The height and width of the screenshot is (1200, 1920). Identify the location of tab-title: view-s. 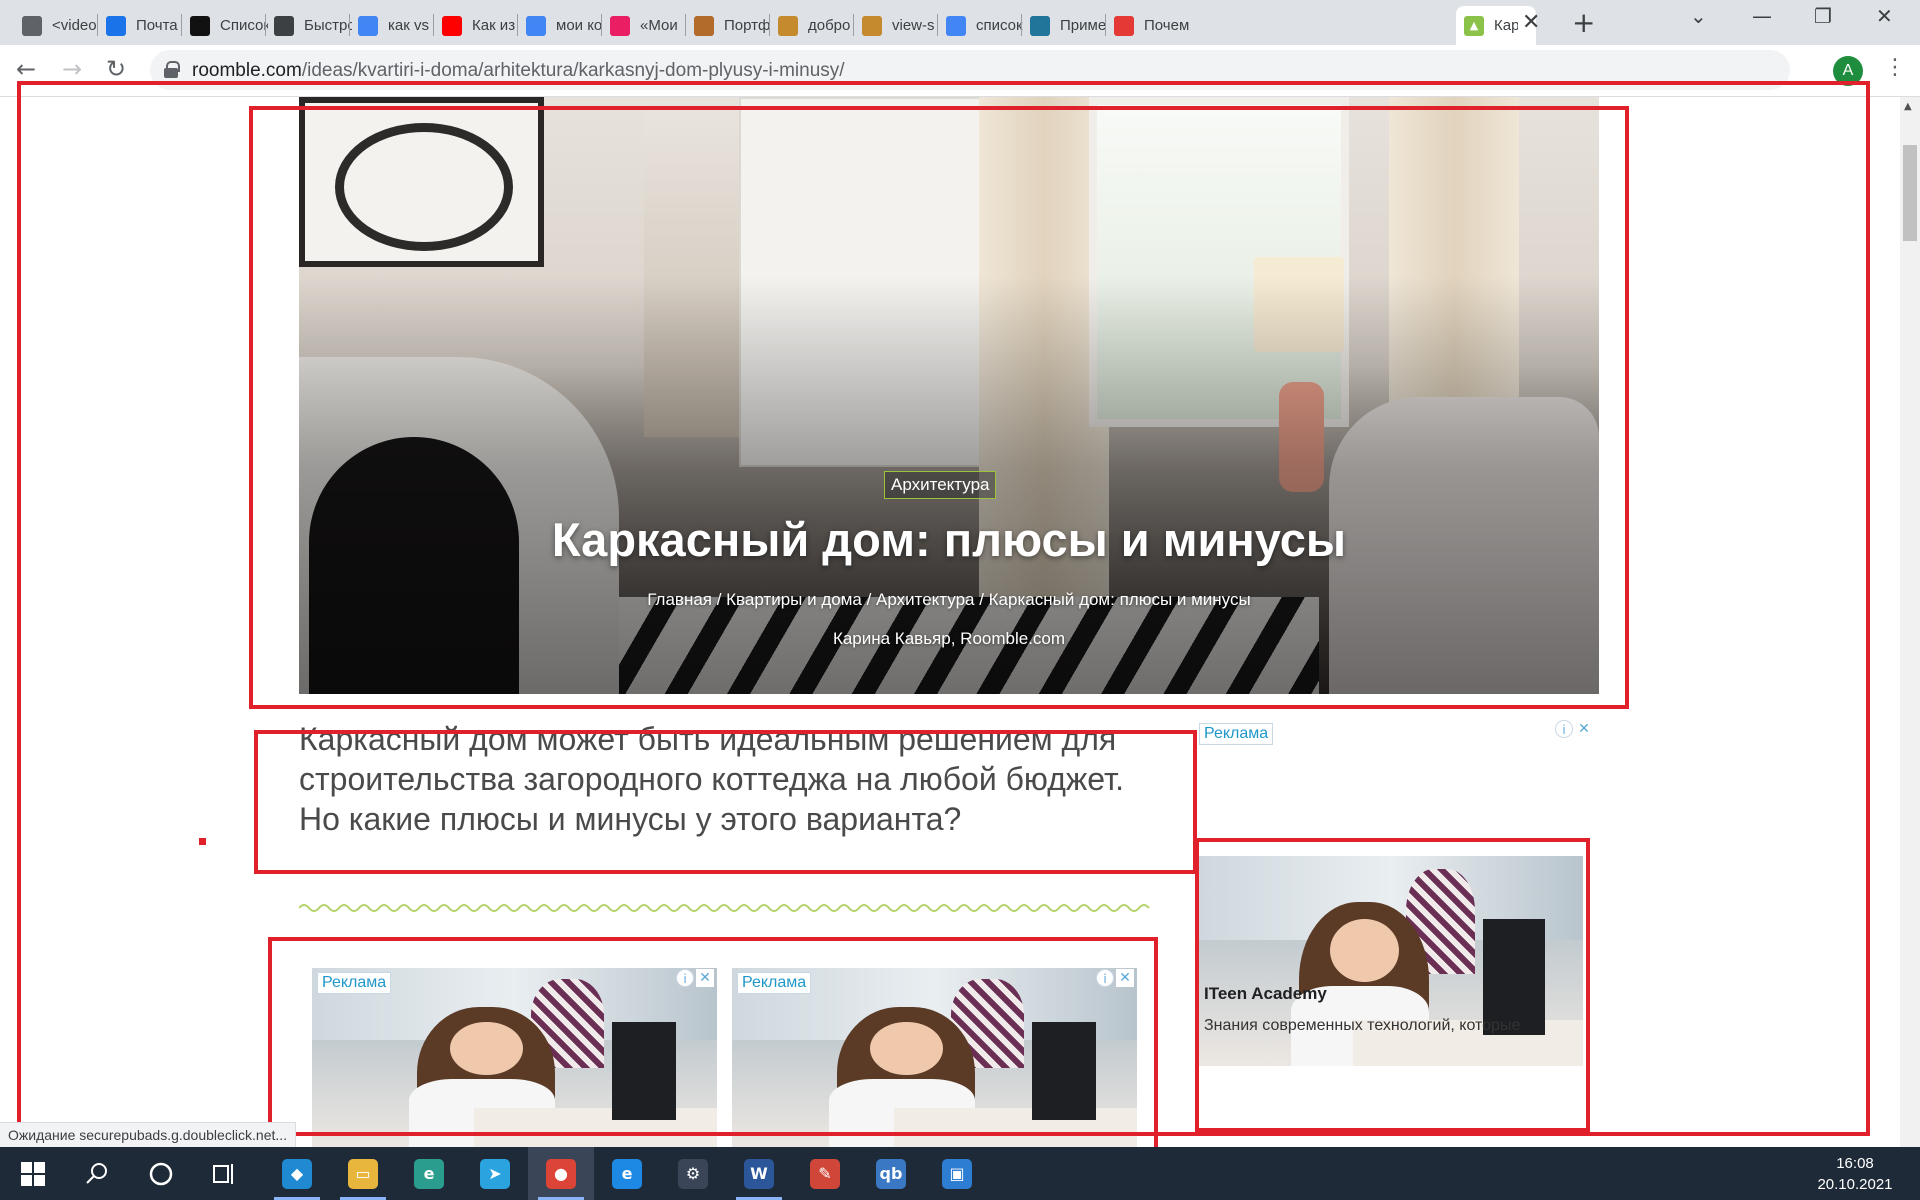
(913, 25).